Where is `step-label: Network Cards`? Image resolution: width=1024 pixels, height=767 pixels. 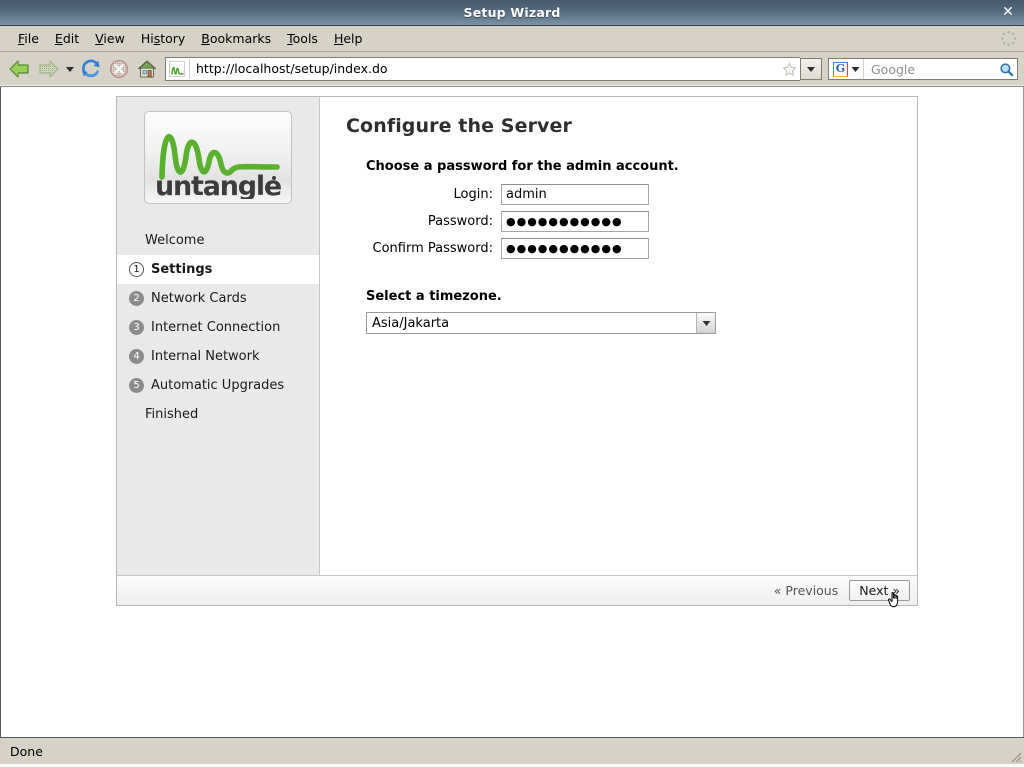
step-label: Network Cards is located at coordinates (199, 298).